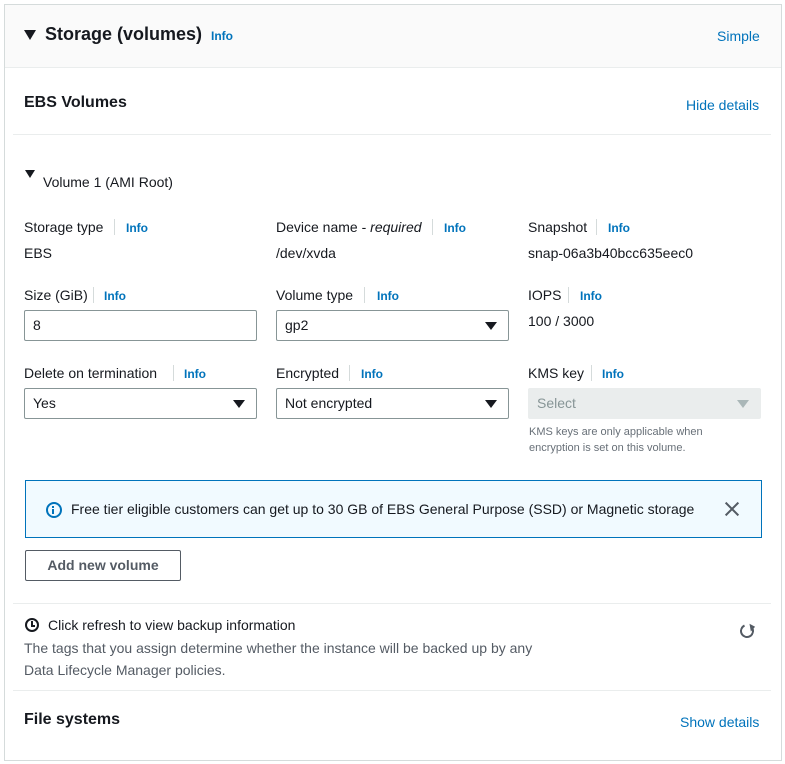 This screenshot has width=785, height=764. What do you see at coordinates (37, 325) in the screenshot?
I see `size-input-value: 8` at bounding box center [37, 325].